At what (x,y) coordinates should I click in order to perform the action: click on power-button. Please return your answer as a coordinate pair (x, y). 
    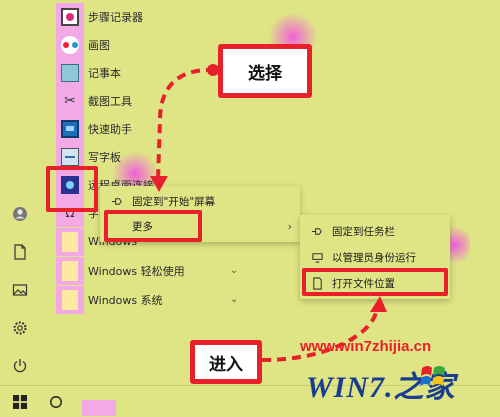
    Looking at the image, I should click on (20, 366).